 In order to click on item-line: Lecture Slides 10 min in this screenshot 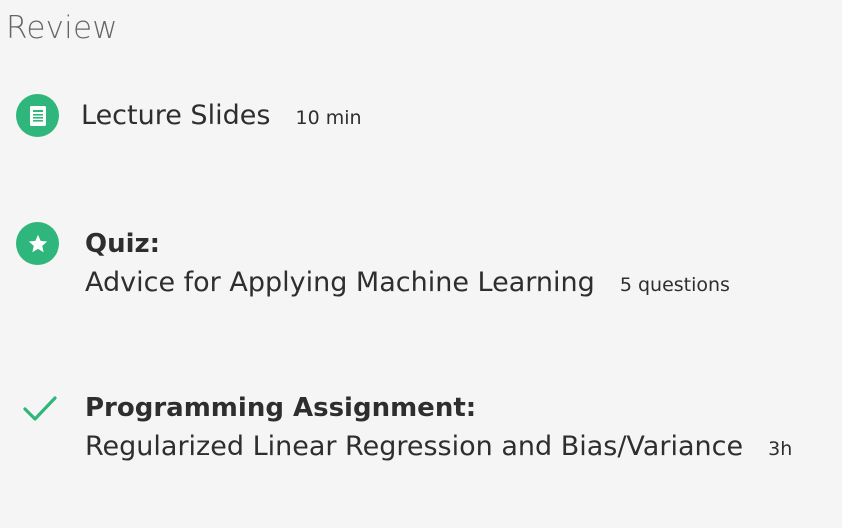, I will do `click(221, 115)`.